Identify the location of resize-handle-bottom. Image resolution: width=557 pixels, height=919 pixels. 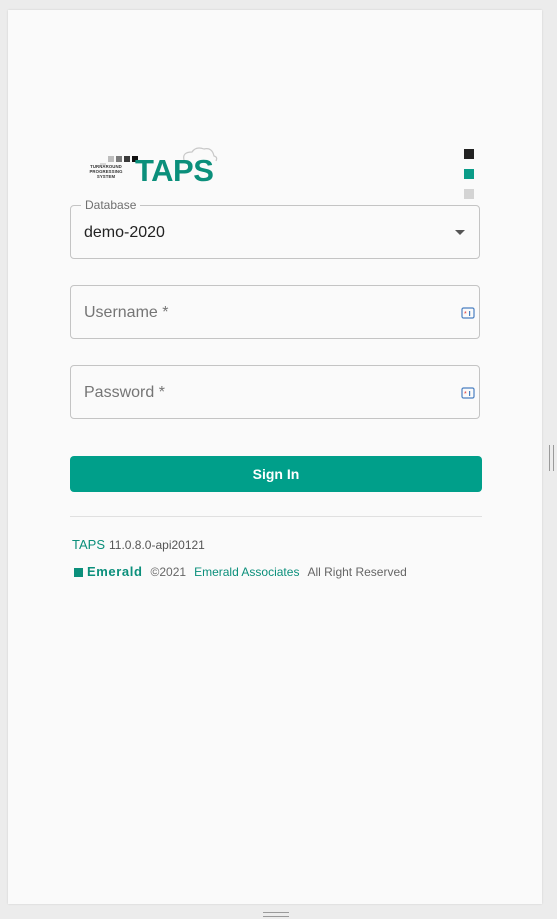
(276, 914).